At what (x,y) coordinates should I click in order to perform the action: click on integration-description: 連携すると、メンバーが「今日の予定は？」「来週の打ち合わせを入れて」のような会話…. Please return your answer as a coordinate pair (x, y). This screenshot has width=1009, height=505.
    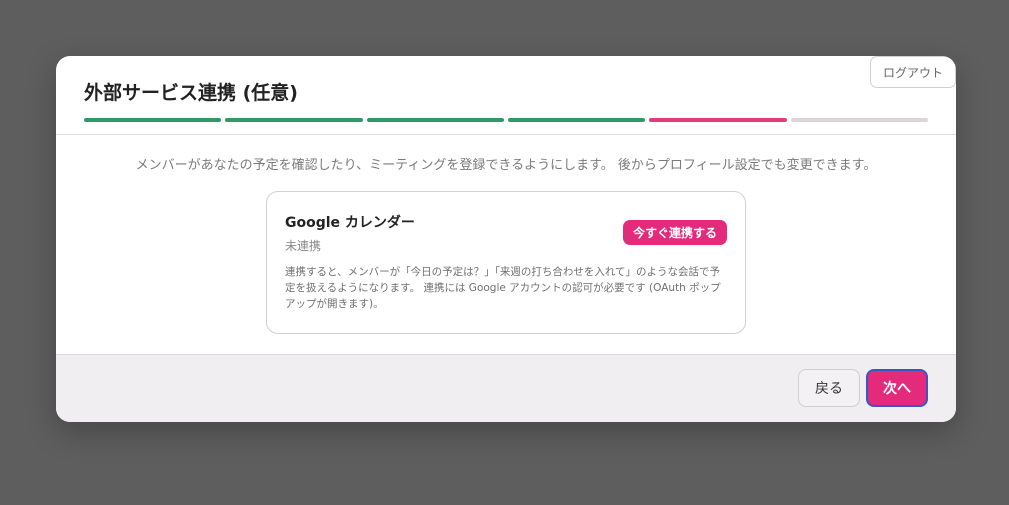
    Looking at the image, I should click on (503, 288).